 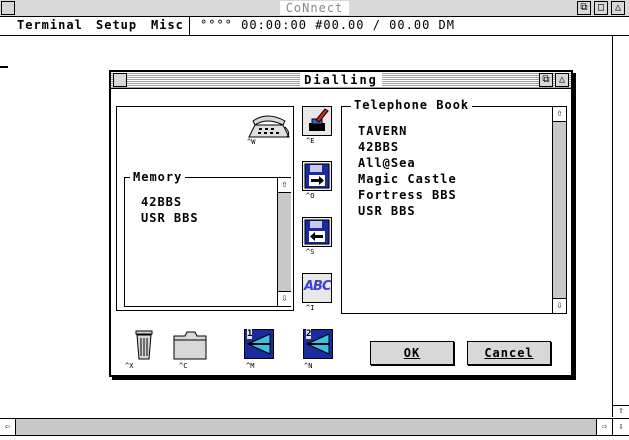 What do you see at coordinates (559, 114) in the screenshot?
I see `phonebook-scroll-up-icon: ⇧` at bounding box center [559, 114].